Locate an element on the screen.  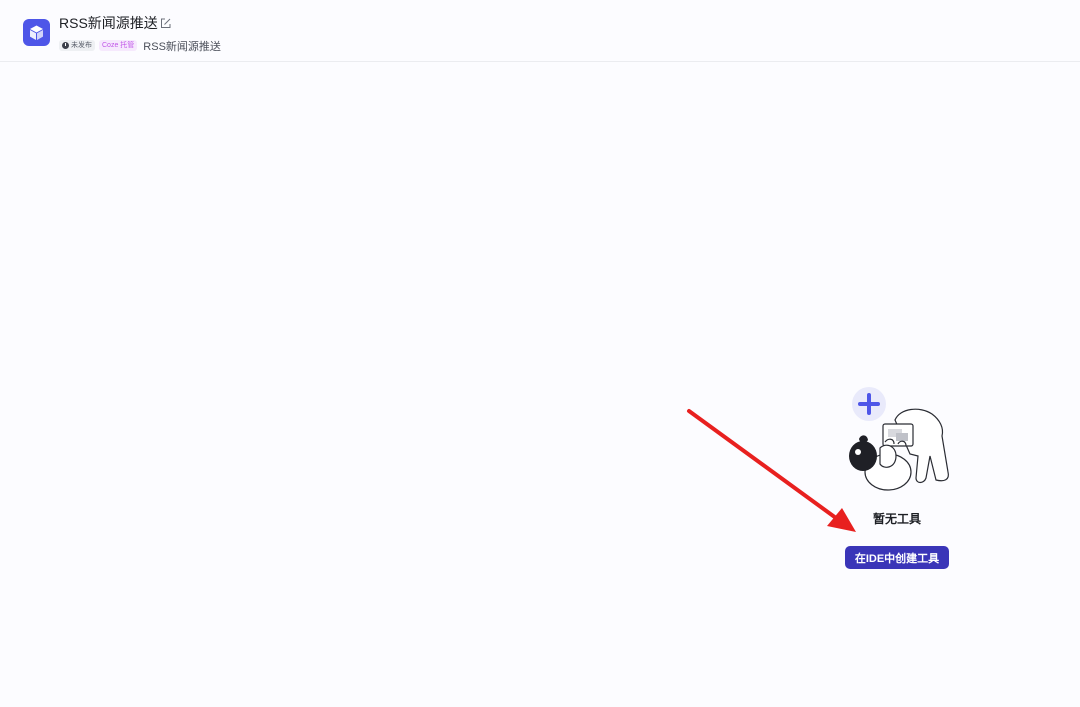
create-tool-in-ide-button: 在IDE中创建工具 is located at coordinates (897, 557).